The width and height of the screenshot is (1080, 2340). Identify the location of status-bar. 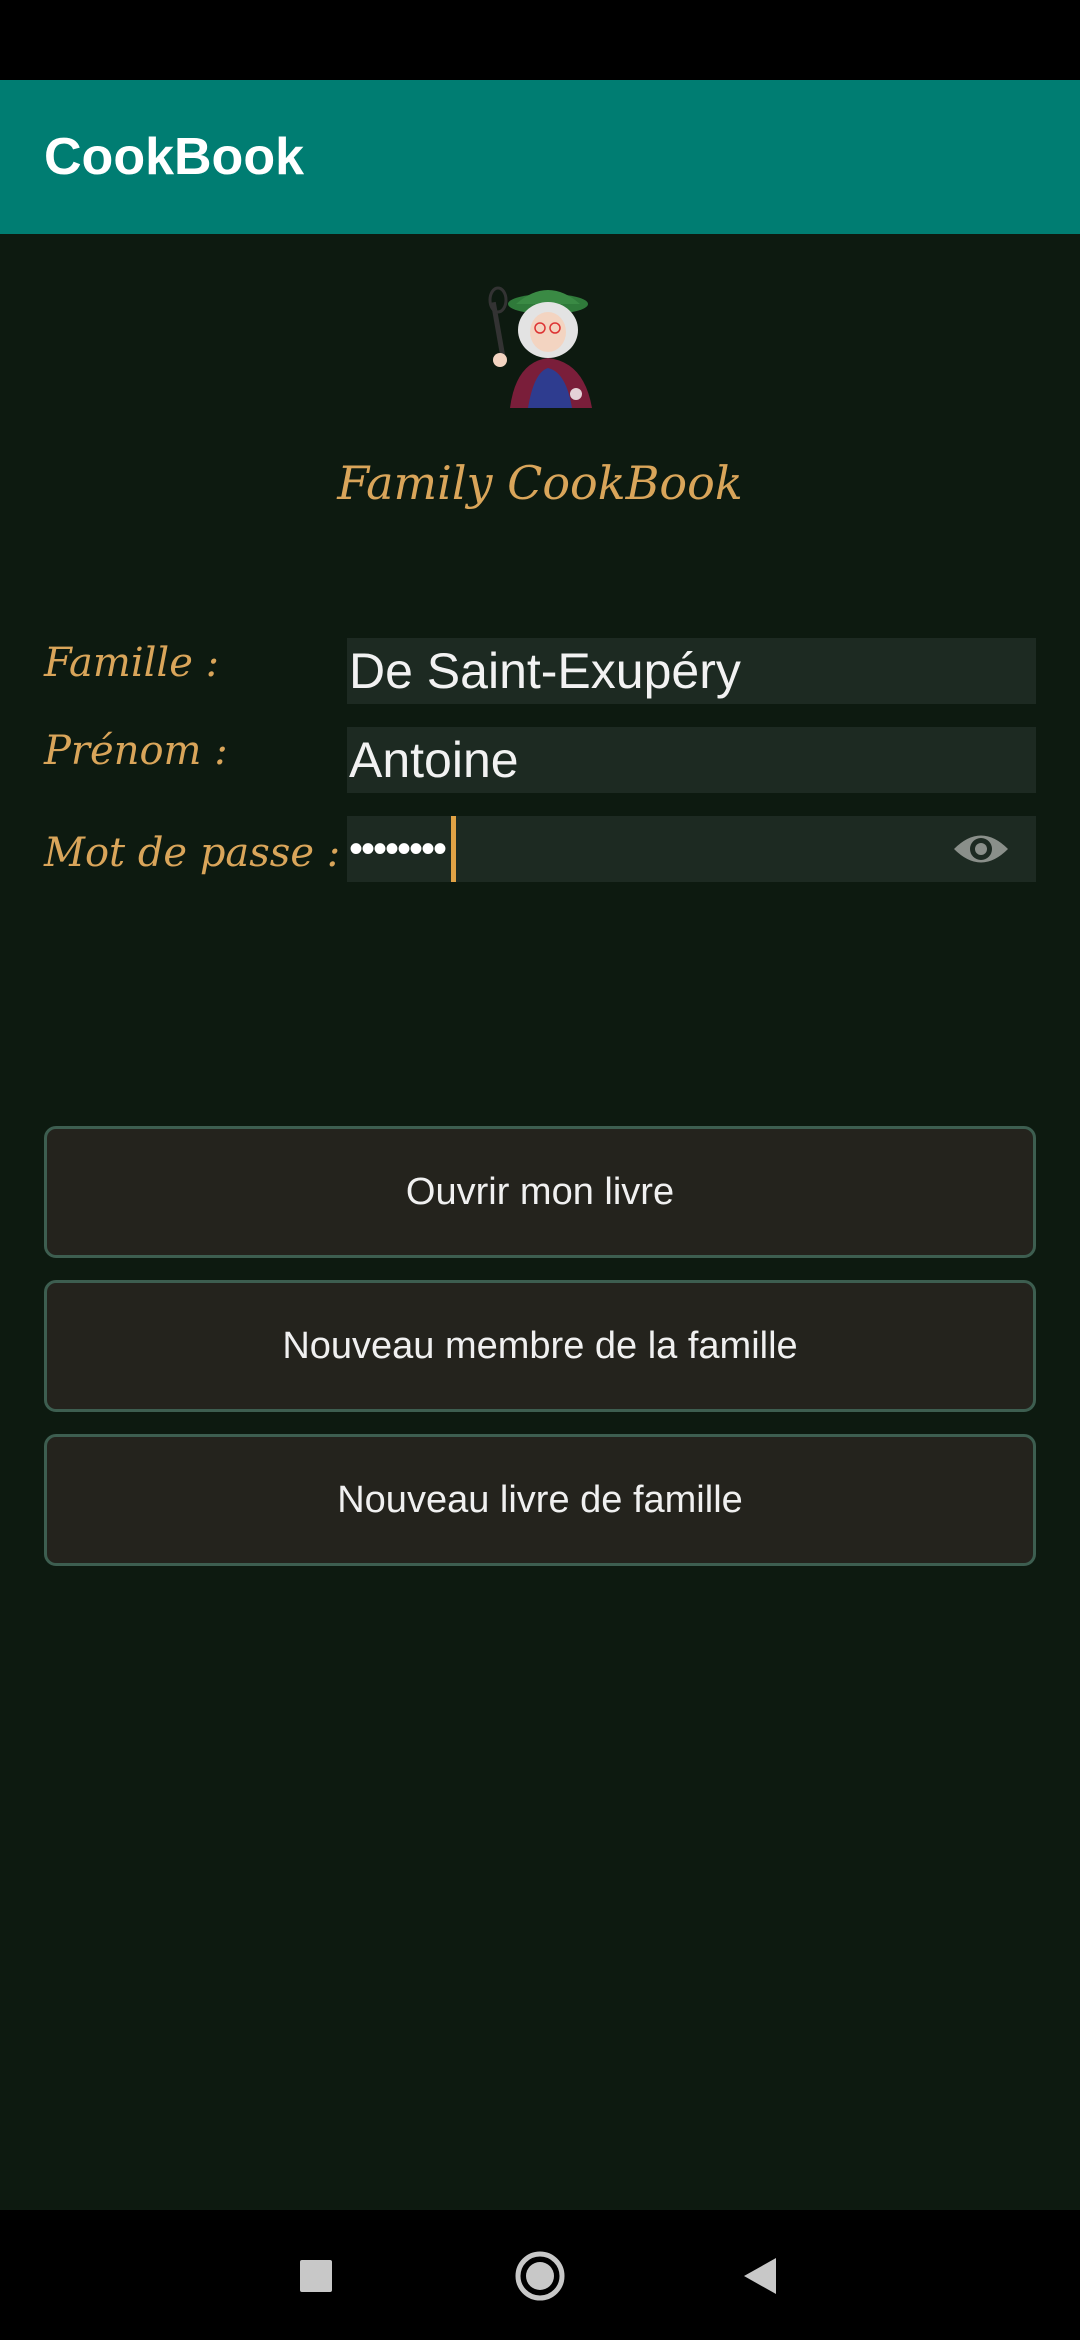
(540, 40).